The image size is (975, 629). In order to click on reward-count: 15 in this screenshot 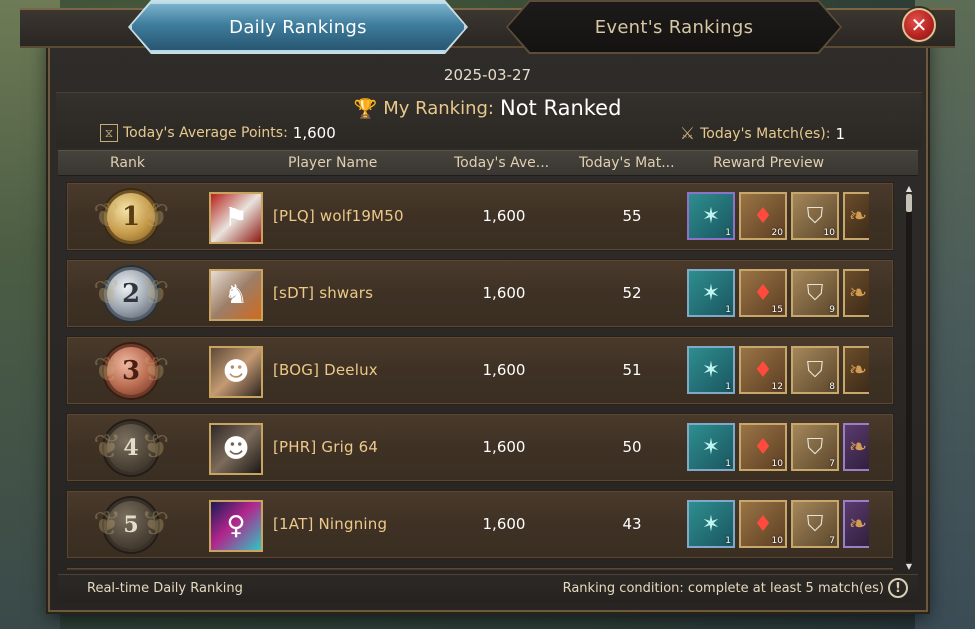, I will do `click(777, 310)`.